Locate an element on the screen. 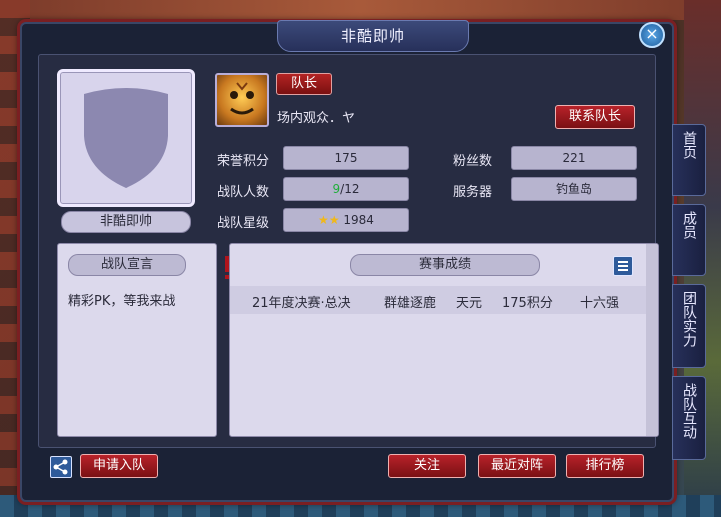 The image size is (721, 517). members-current: 9 is located at coordinates (336, 189).